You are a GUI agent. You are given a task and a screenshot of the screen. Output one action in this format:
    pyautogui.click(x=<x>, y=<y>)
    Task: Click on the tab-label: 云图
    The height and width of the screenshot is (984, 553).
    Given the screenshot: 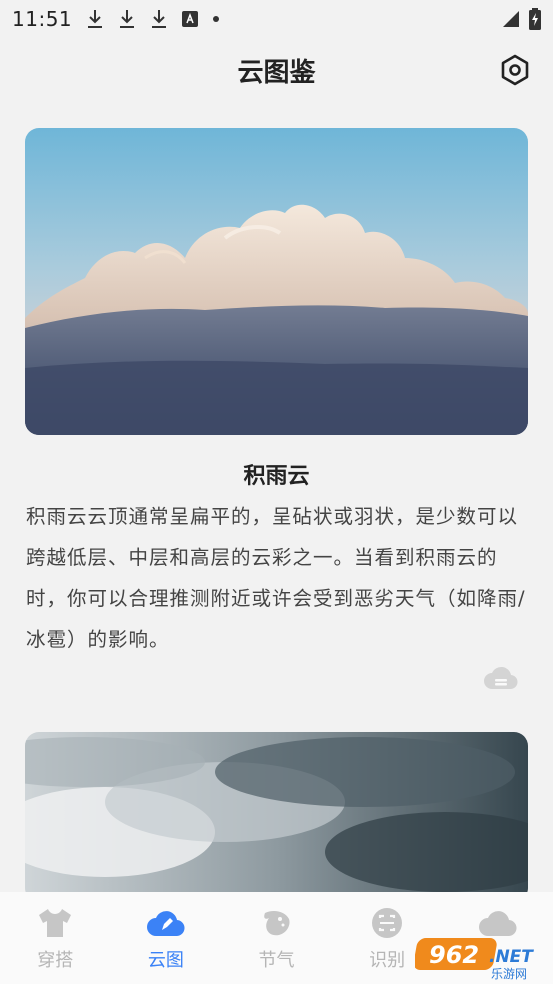 What is the action you would take?
    pyautogui.click(x=165, y=960)
    